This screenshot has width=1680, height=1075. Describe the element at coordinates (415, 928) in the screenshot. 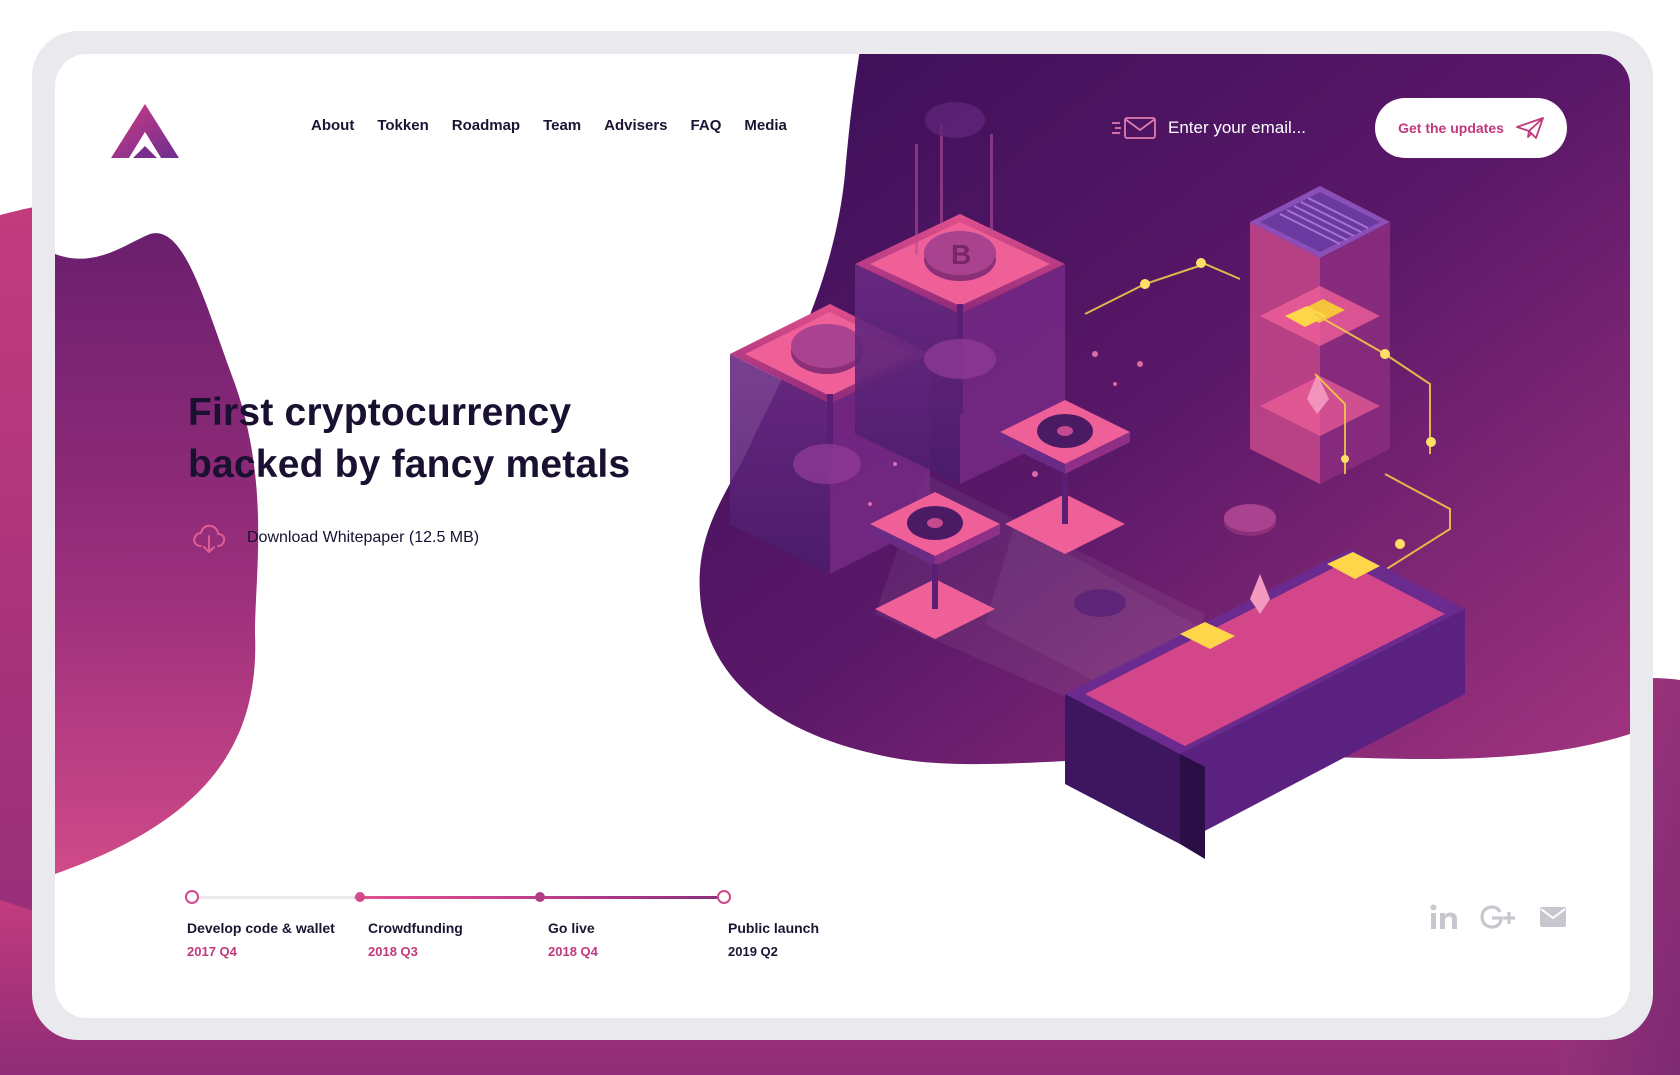

I see `roadmap-step-title: Crowdfunding` at that location.